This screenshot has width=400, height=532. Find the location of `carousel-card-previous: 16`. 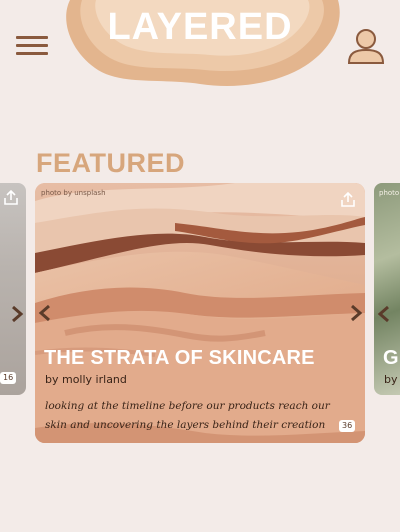

carousel-card-previous: 16 is located at coordinates (13, 289).